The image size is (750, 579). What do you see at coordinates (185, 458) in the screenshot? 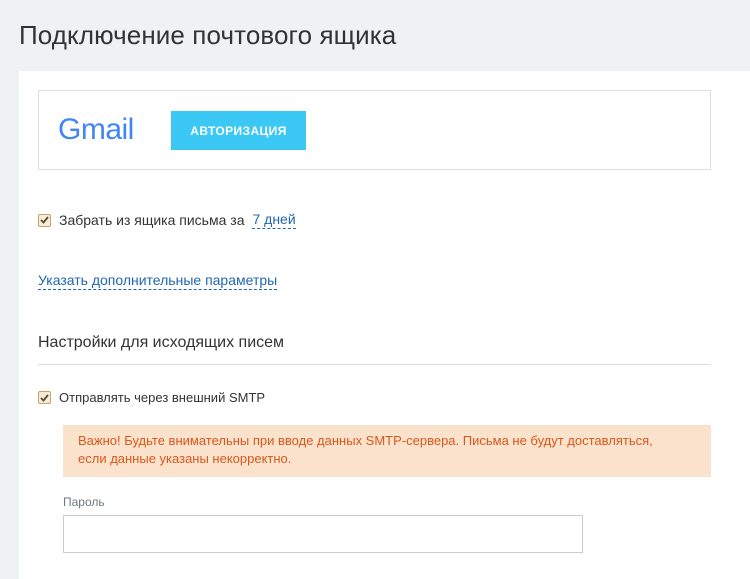
I see `smtp-warning-line2: если данные указаны некорректно.` at bounding box center [185, 458].